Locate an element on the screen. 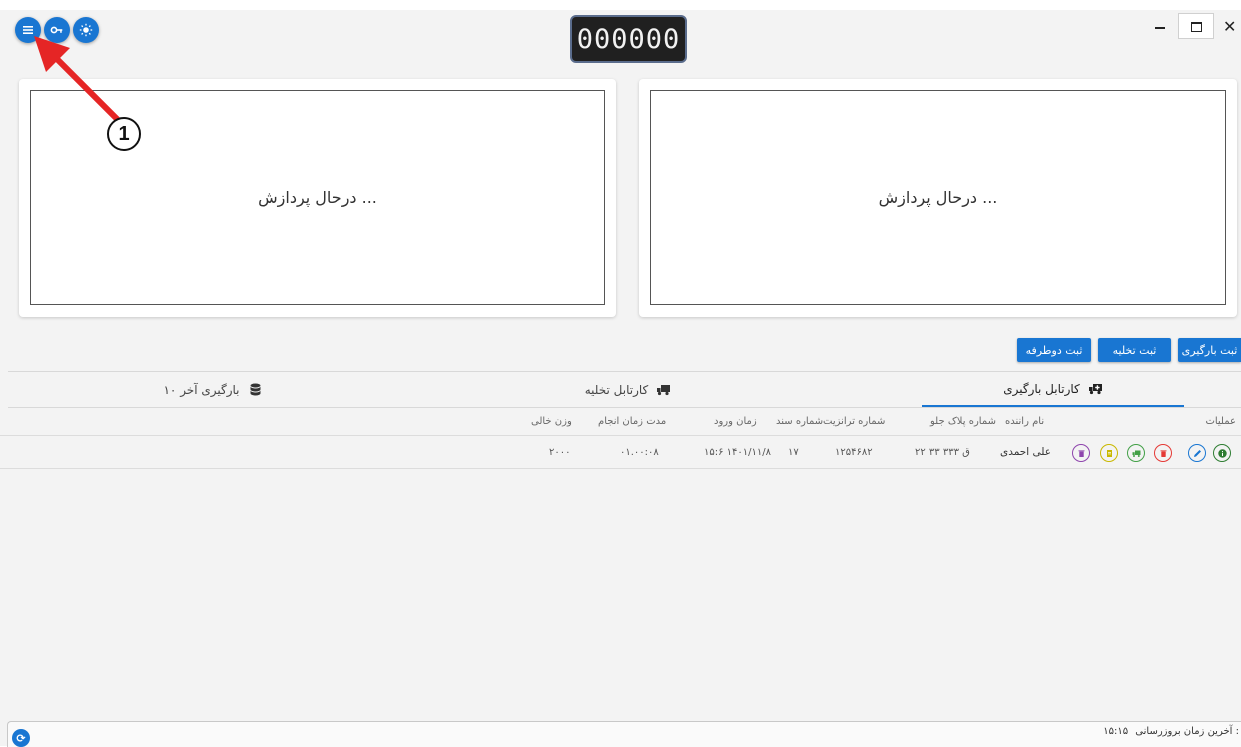  hamburger-menu-icon is located at coordinates (28, 30).